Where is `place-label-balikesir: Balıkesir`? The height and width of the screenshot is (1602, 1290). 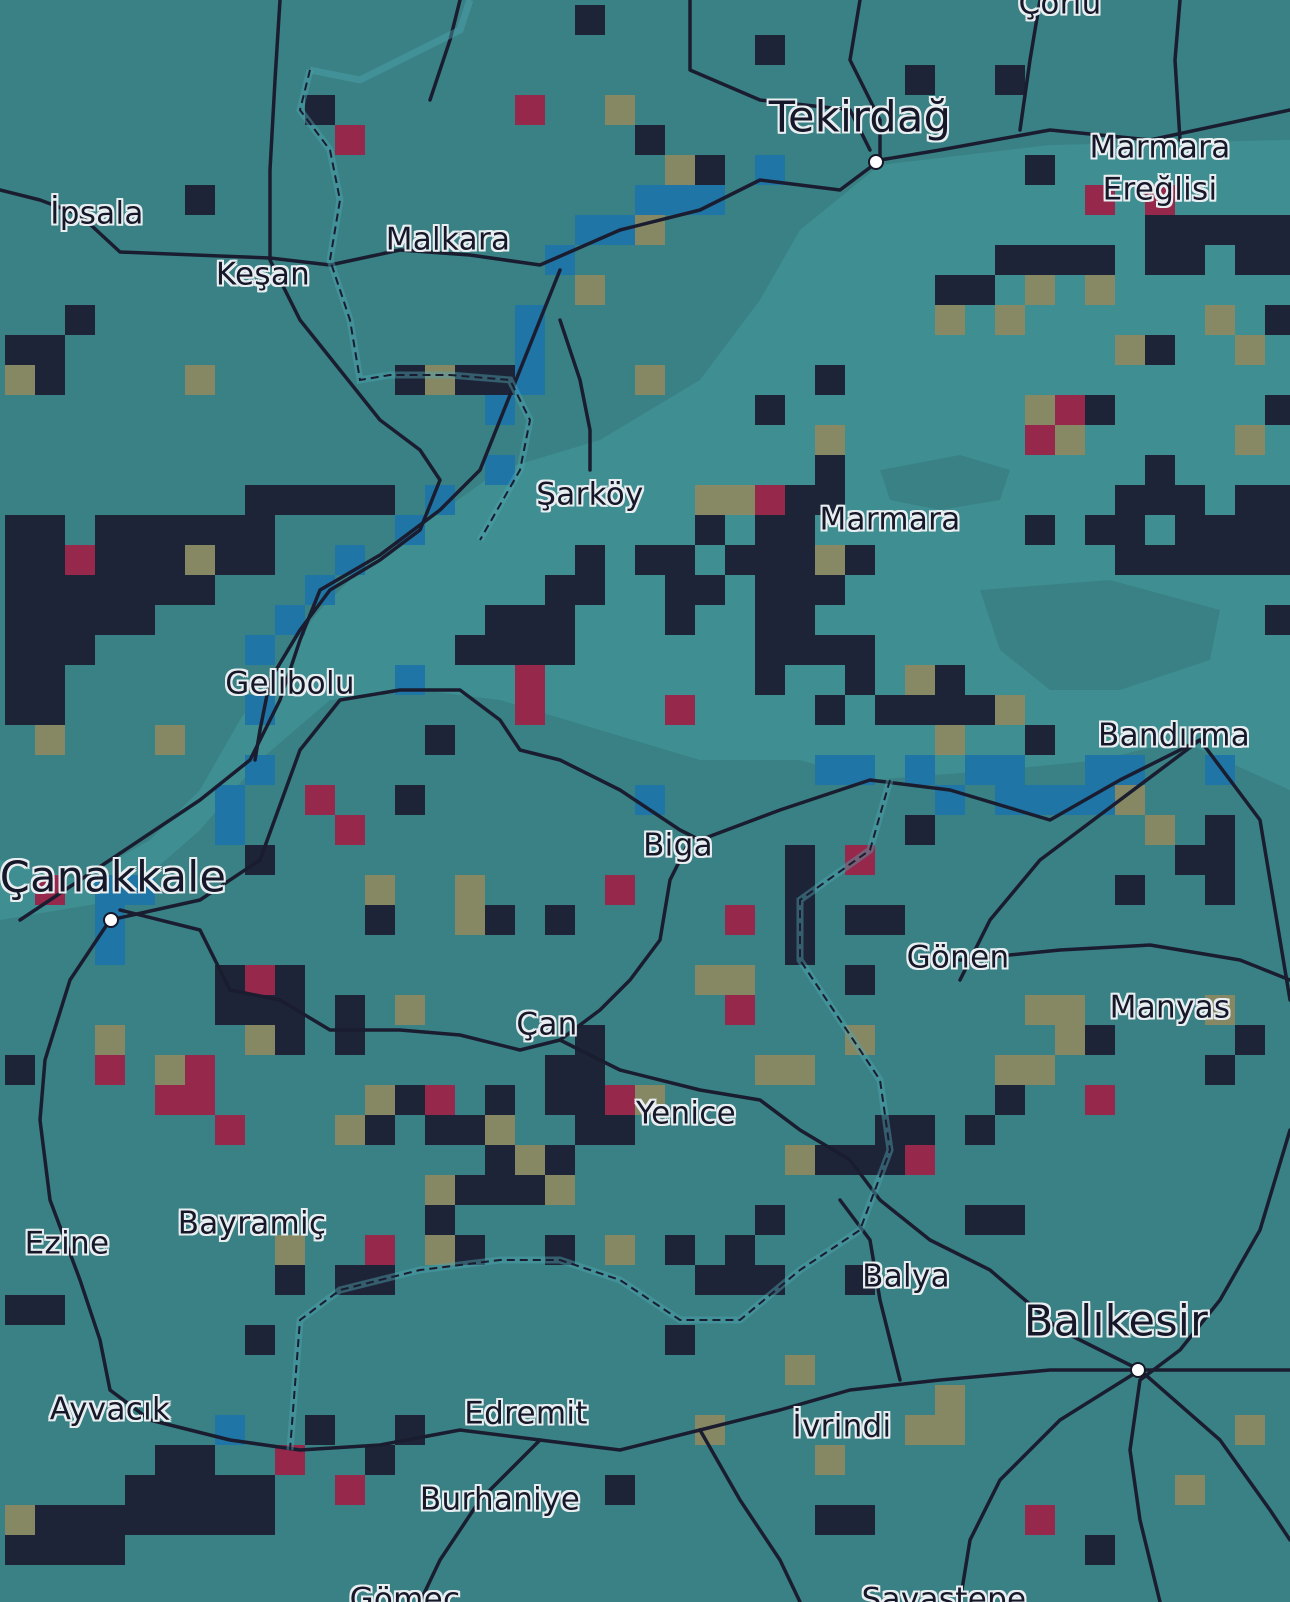
place-label-balikesir: Balıkesir is located at coordinates (1116, 1322).